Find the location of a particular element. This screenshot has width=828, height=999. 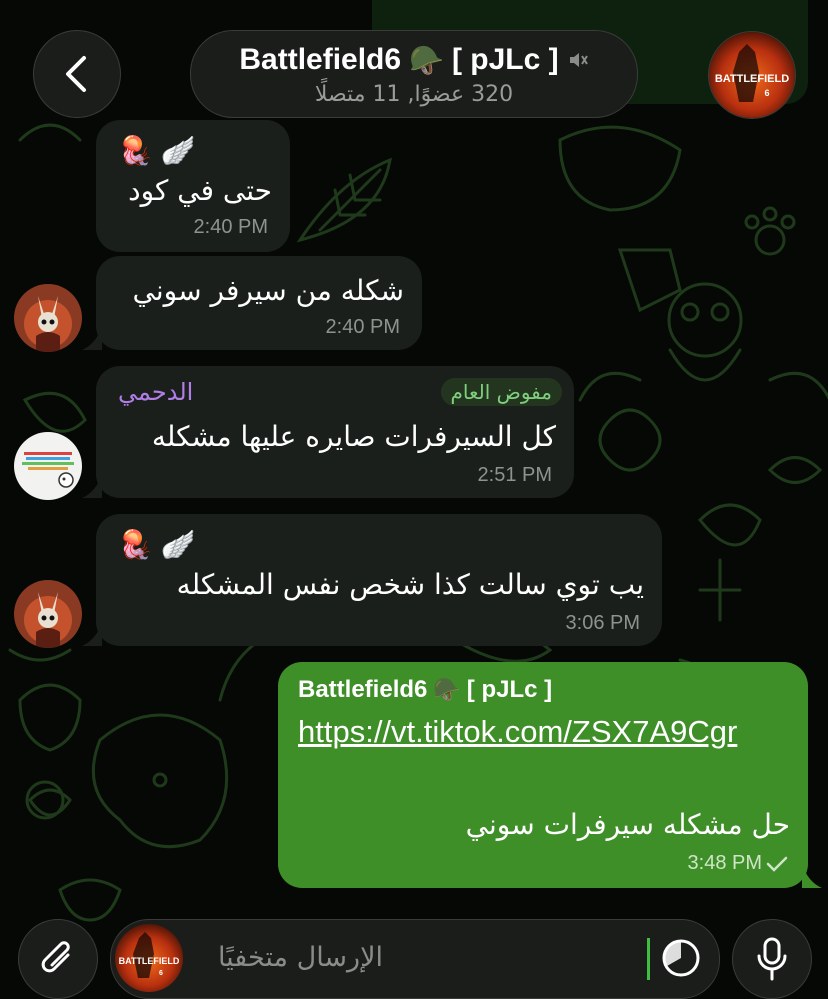

message-text: شكله من سيرفر سوني is located at coordinates (268, 290).